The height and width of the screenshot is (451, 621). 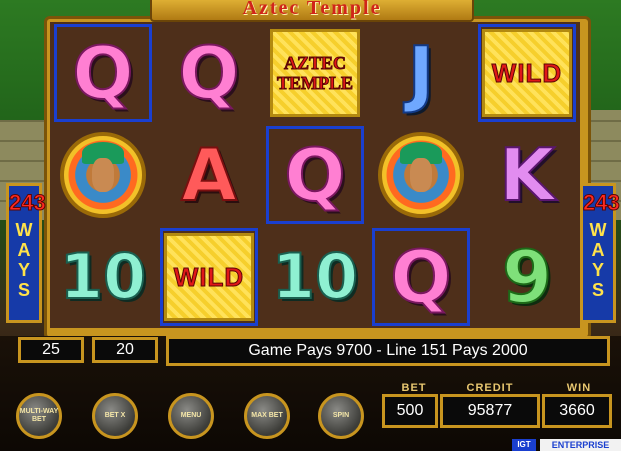 What do you see at coordinates (579, 388) in the screenshot?
I see `win-label: WIN` at bounding box center [579, 388].